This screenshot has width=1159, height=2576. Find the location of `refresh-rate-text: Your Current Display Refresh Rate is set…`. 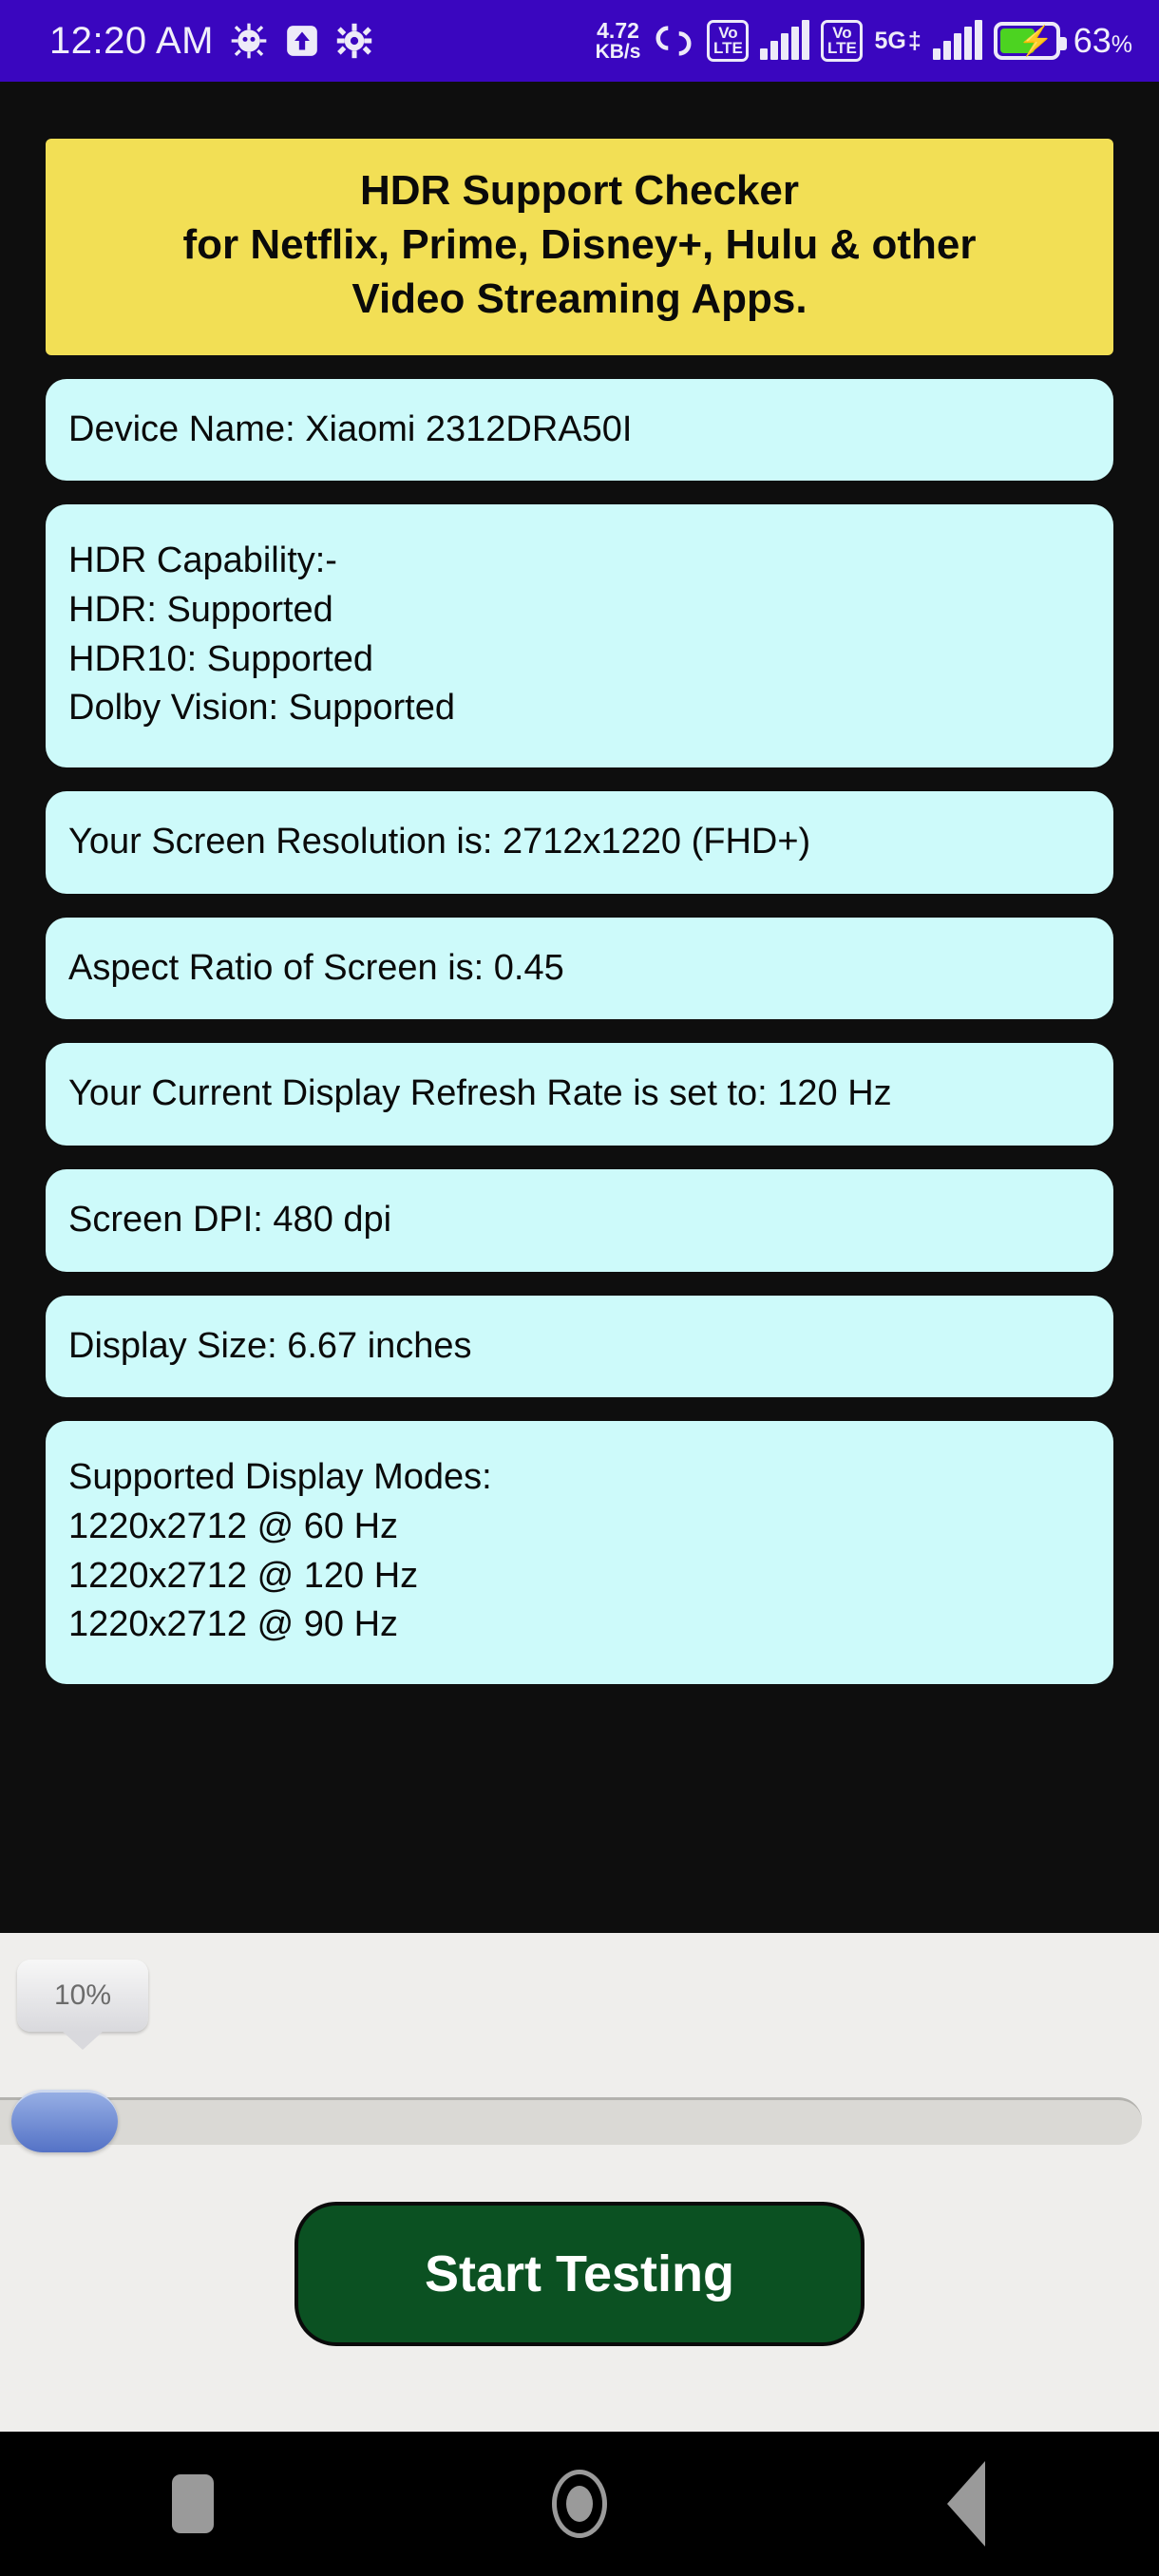

refresh-rate-text: Your Current Display Refresh Rate is set… is located at coordinates (480, 1093).